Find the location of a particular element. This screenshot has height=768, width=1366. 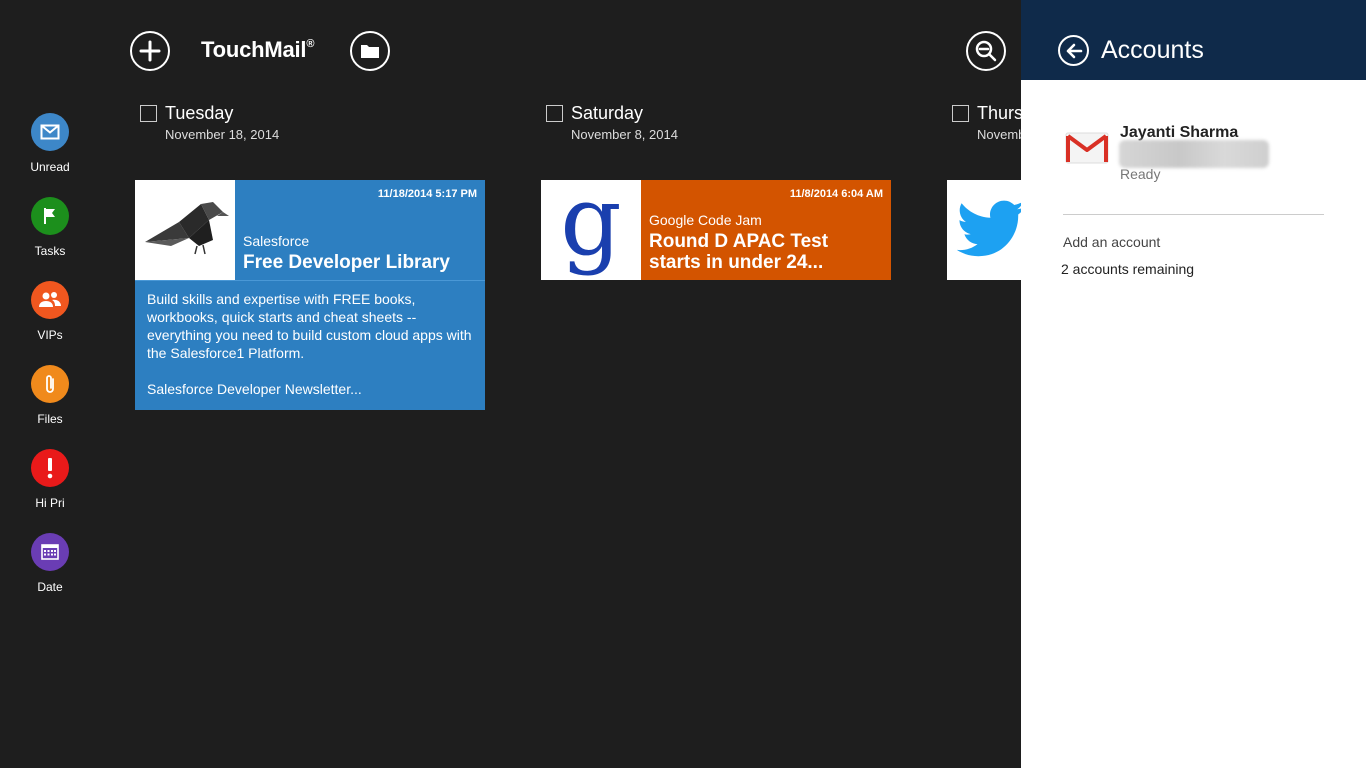

back-button is located at coordinates (1073, 50).